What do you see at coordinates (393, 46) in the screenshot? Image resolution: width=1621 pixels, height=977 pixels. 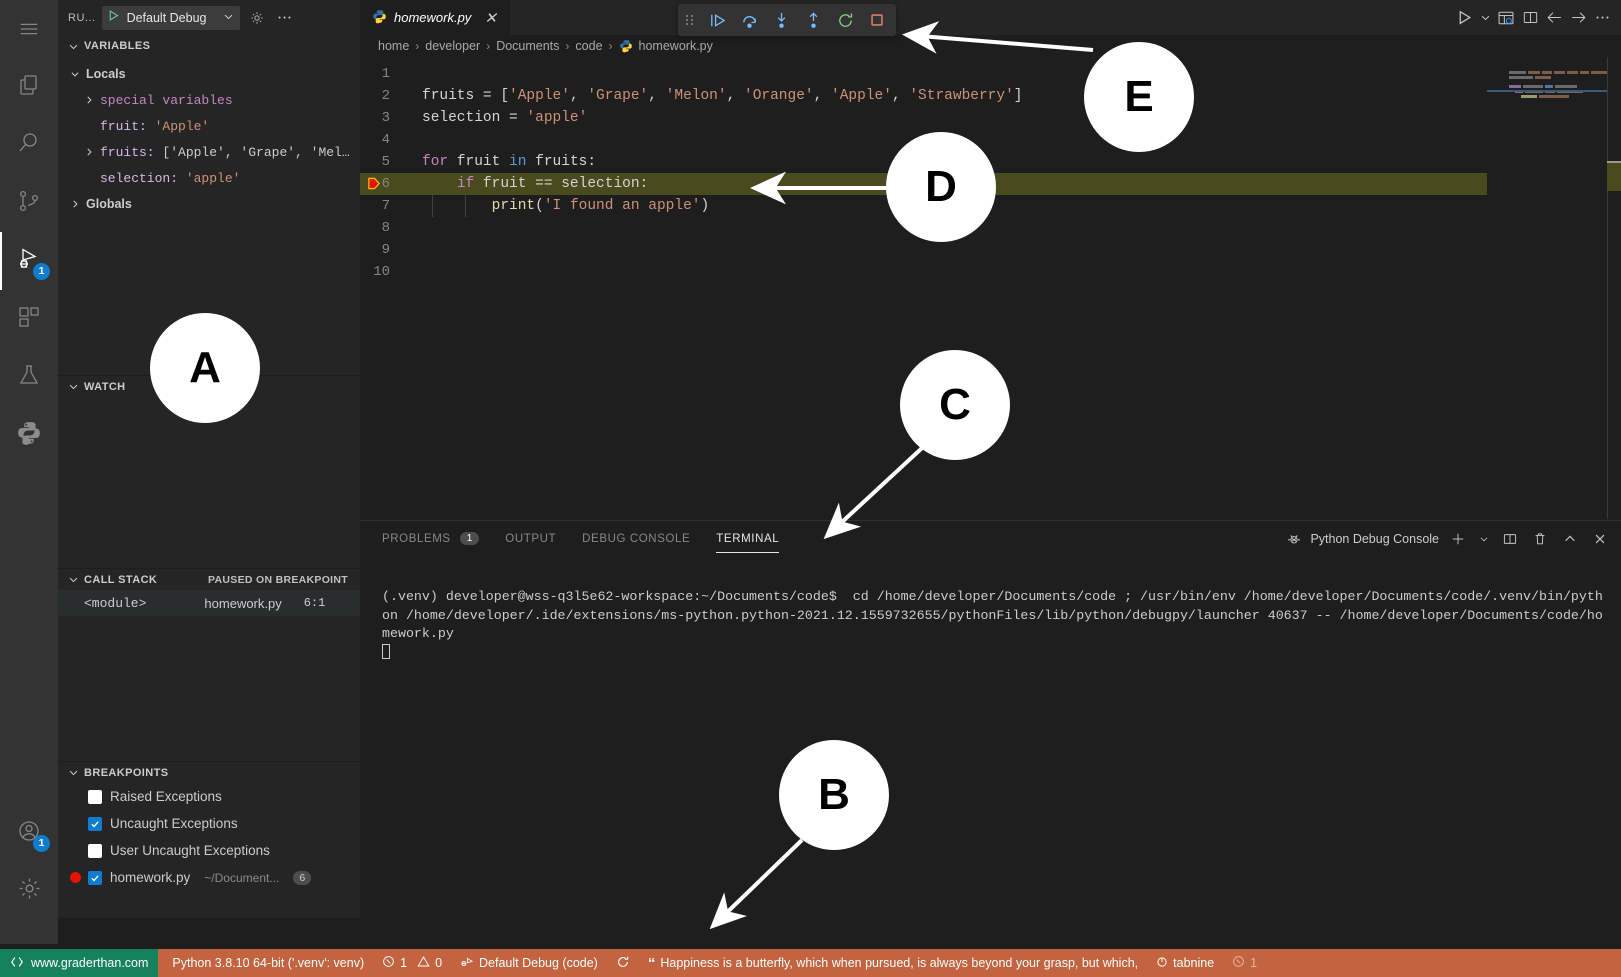 I see `breadcrumb-item-home: home` at bounding box center [393, 46].